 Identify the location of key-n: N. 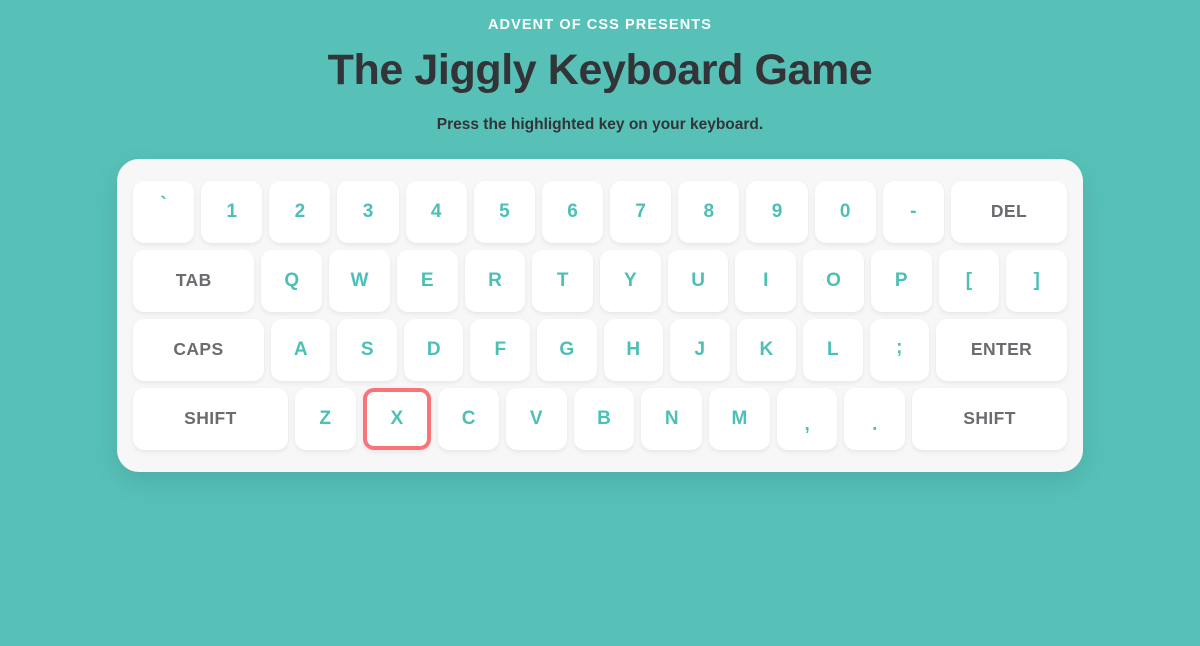
(672, 418).